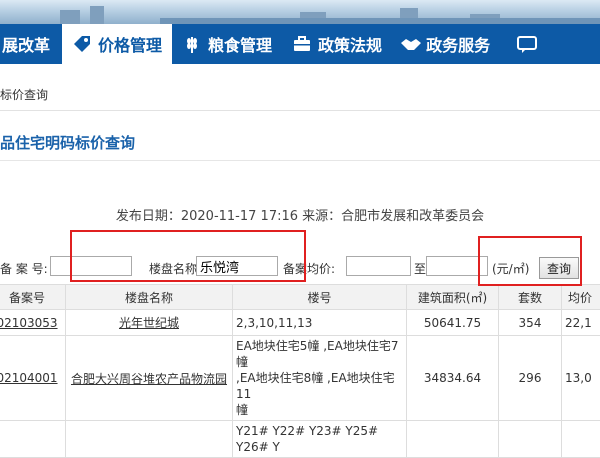 The width and height of the screenshot is (600, 458). Describe the element at coordinates (530, 439) in the screenshot. I see `count-cell` at that location.